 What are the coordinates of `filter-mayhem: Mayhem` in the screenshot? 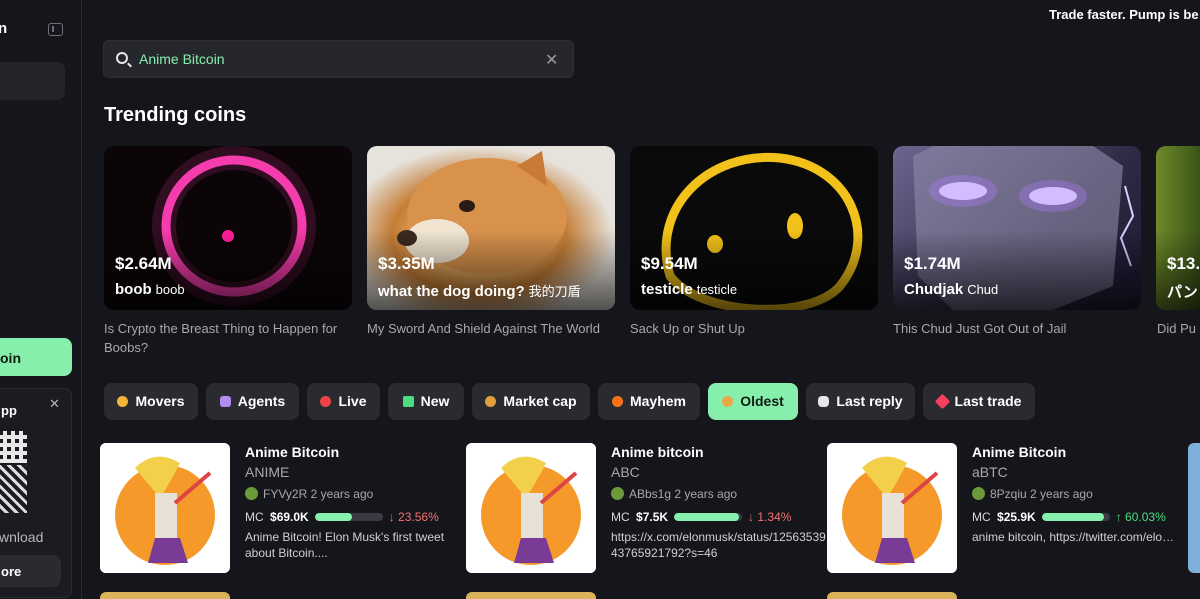 It's located at (649, 401).